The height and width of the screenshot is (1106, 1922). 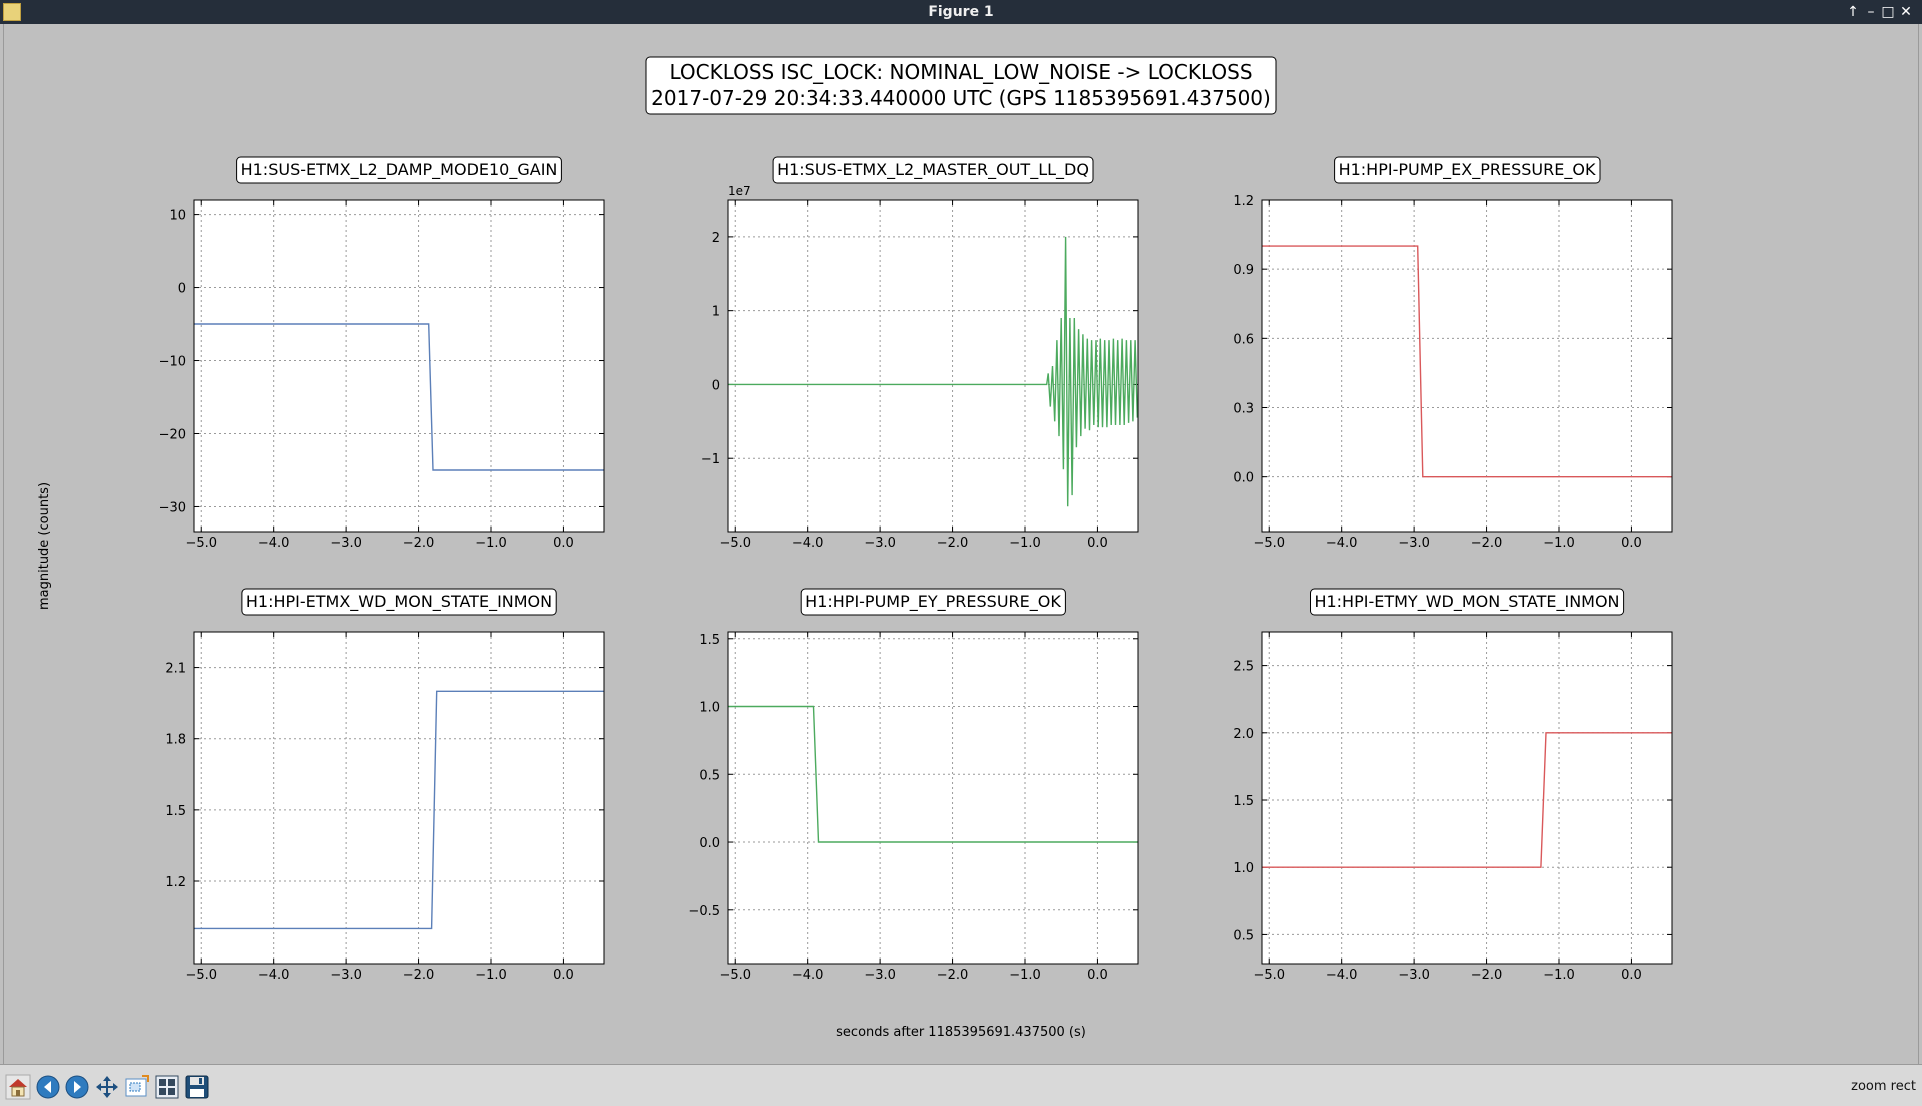 What do you see at coordinates (1888, 12) in the screenshot?
I see `window-maximize-button: □` at bounding box center [1888, 12].